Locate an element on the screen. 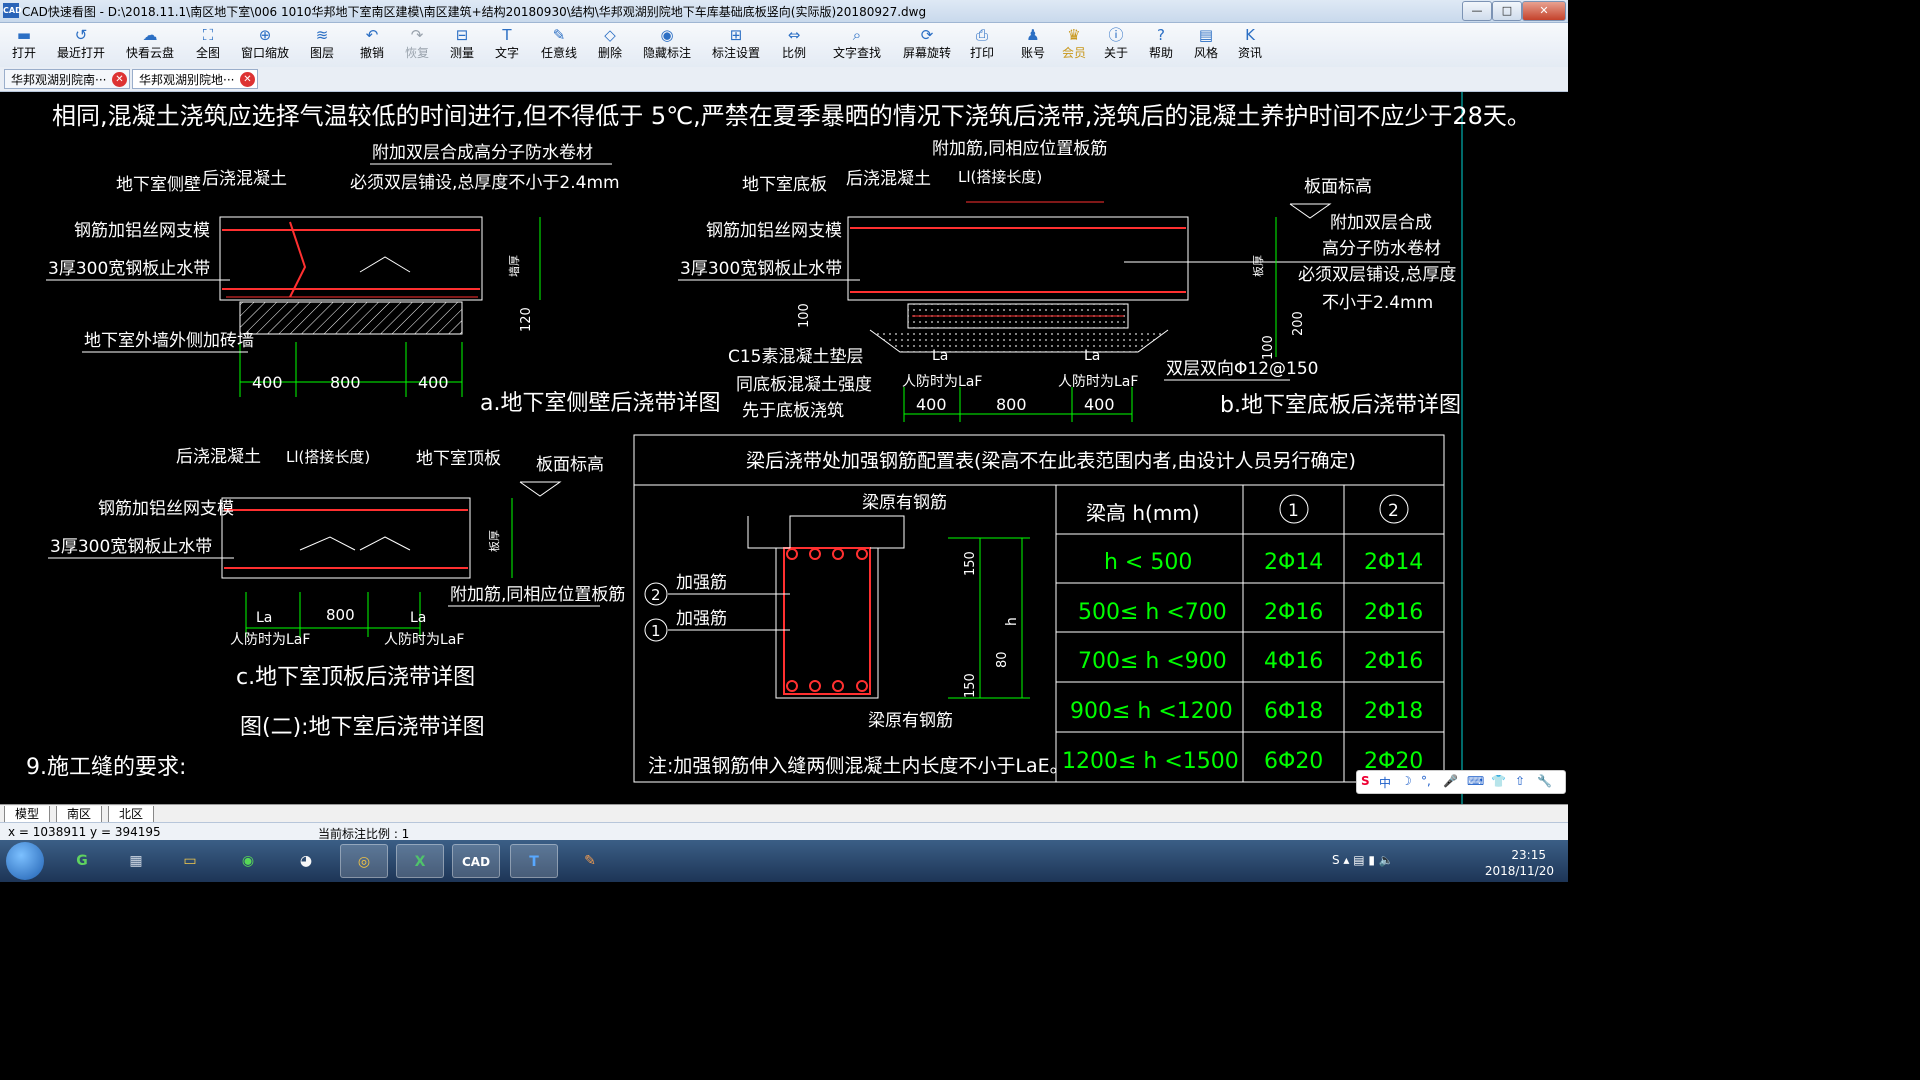 This screenshot has width=1920, height=1080. taskbar-excel: X is located at coordinates (420, 861).